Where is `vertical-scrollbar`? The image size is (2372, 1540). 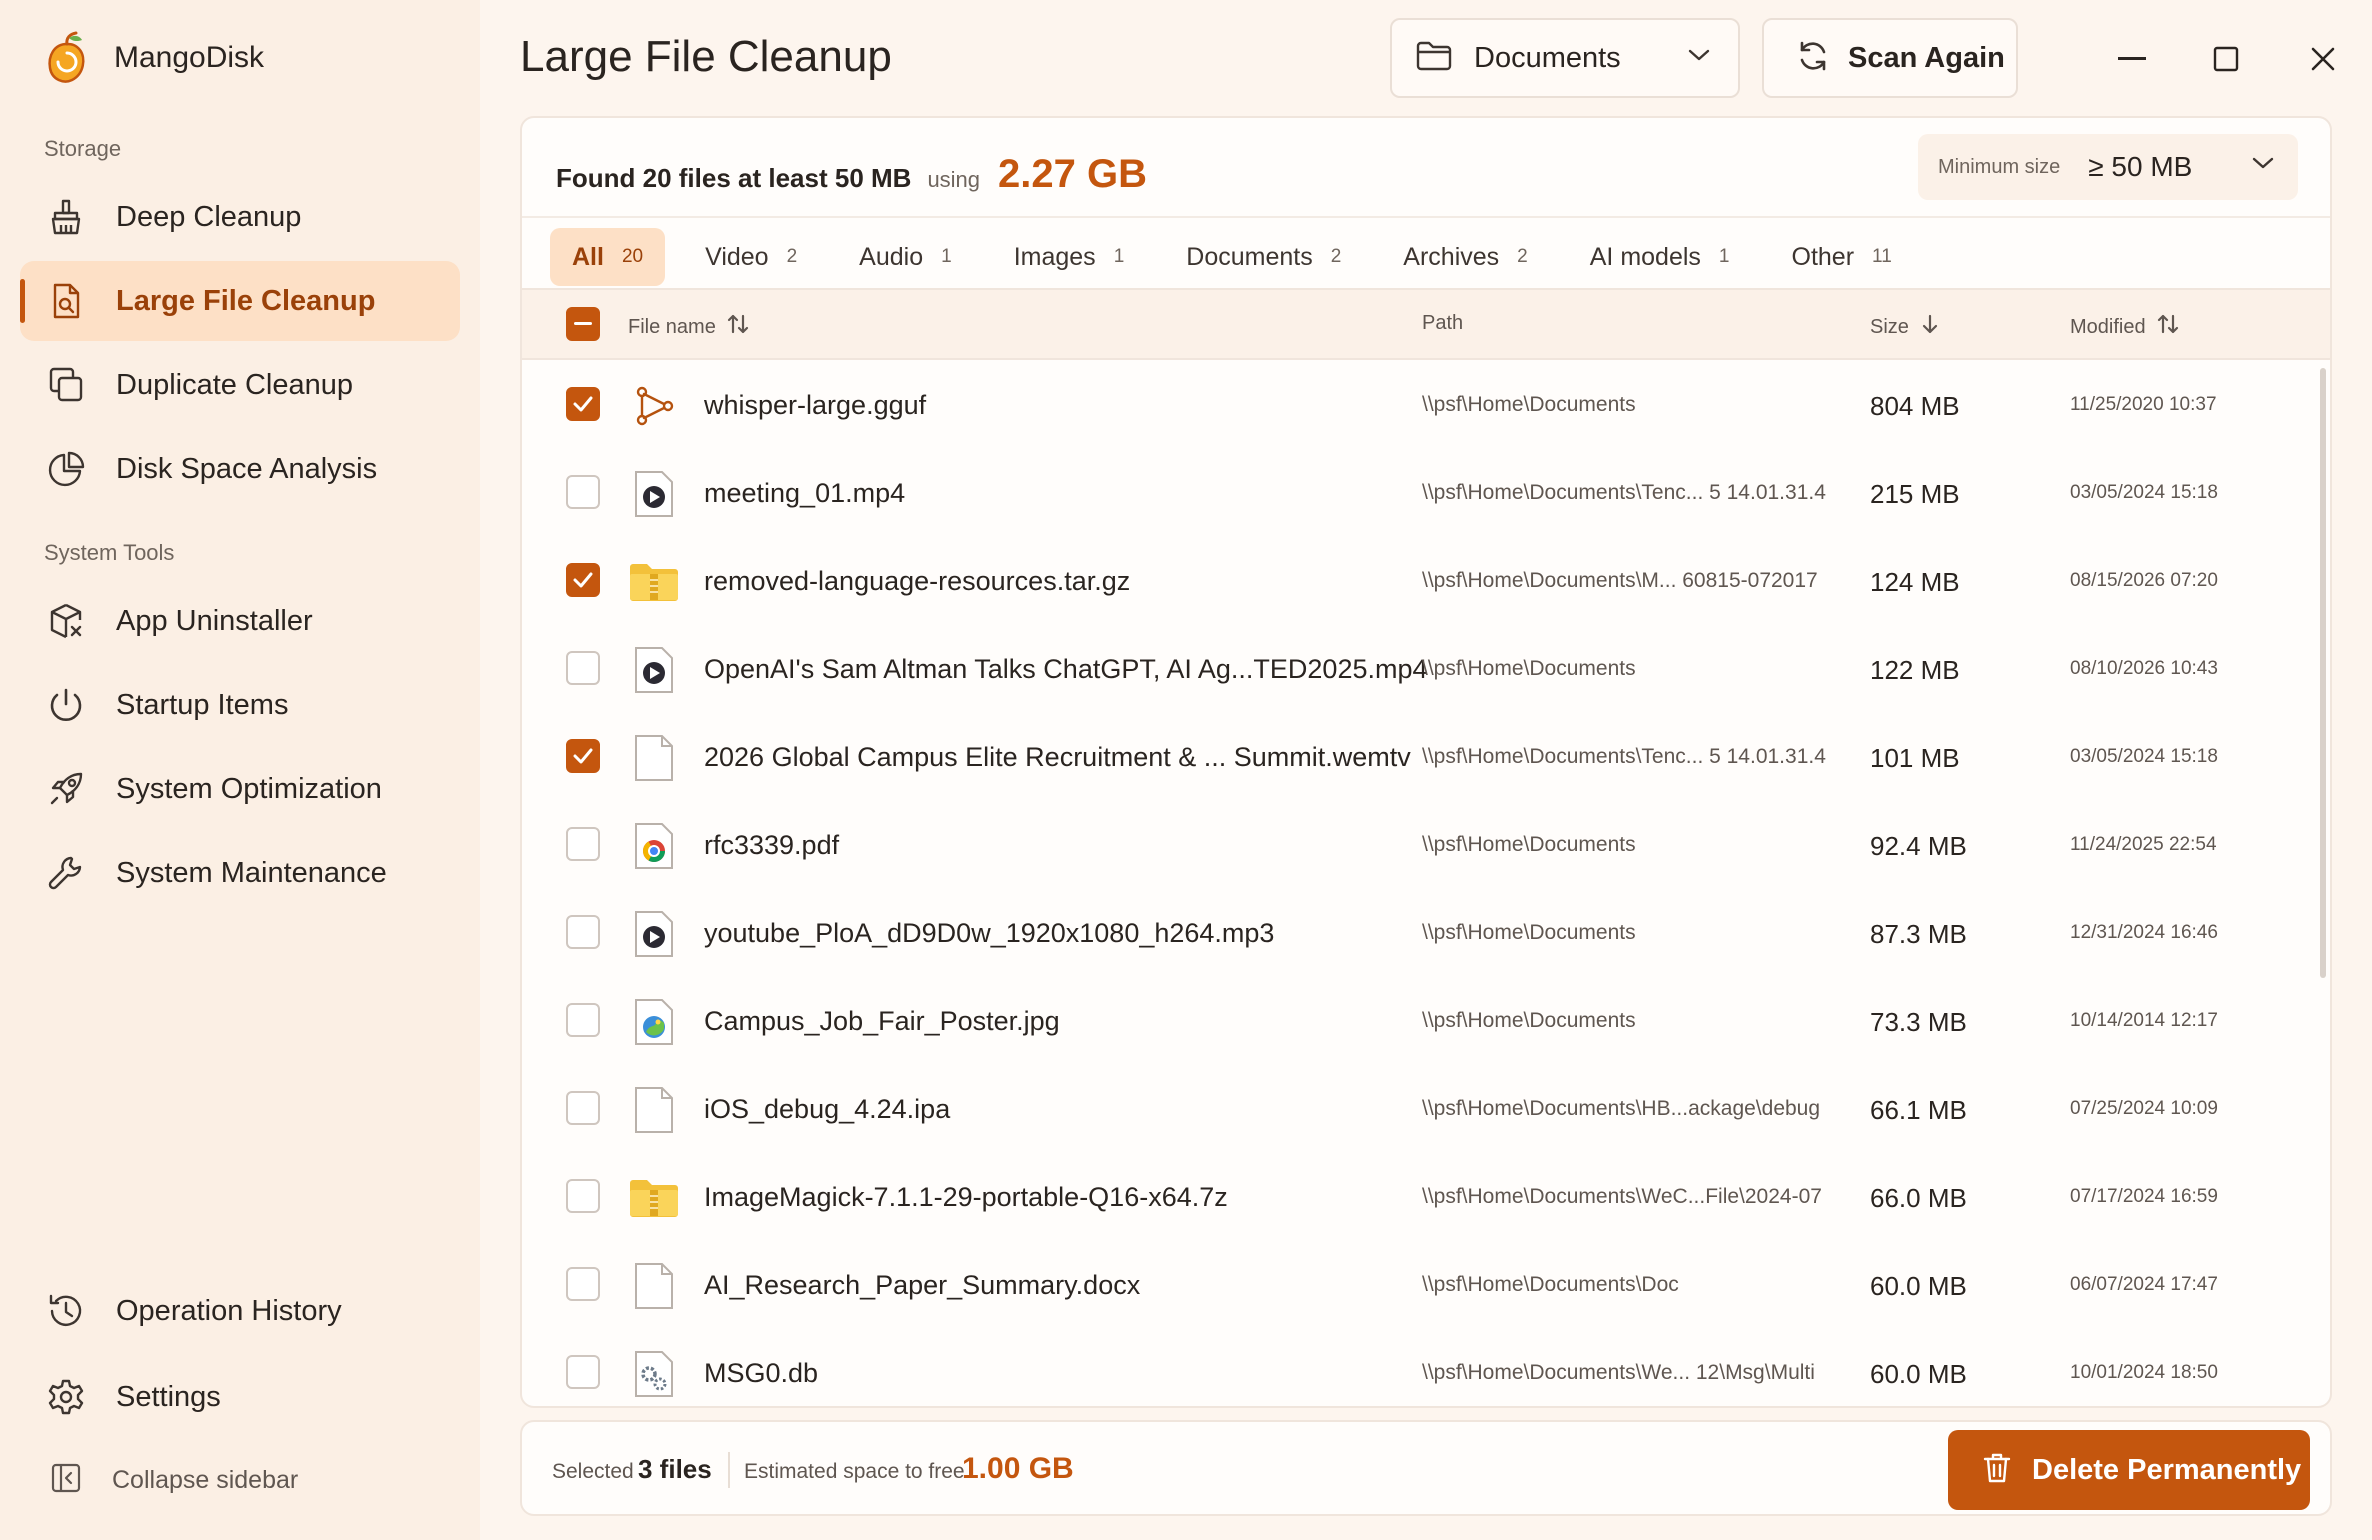
vertical-scrollbar is located at coordinates (2323, 673).